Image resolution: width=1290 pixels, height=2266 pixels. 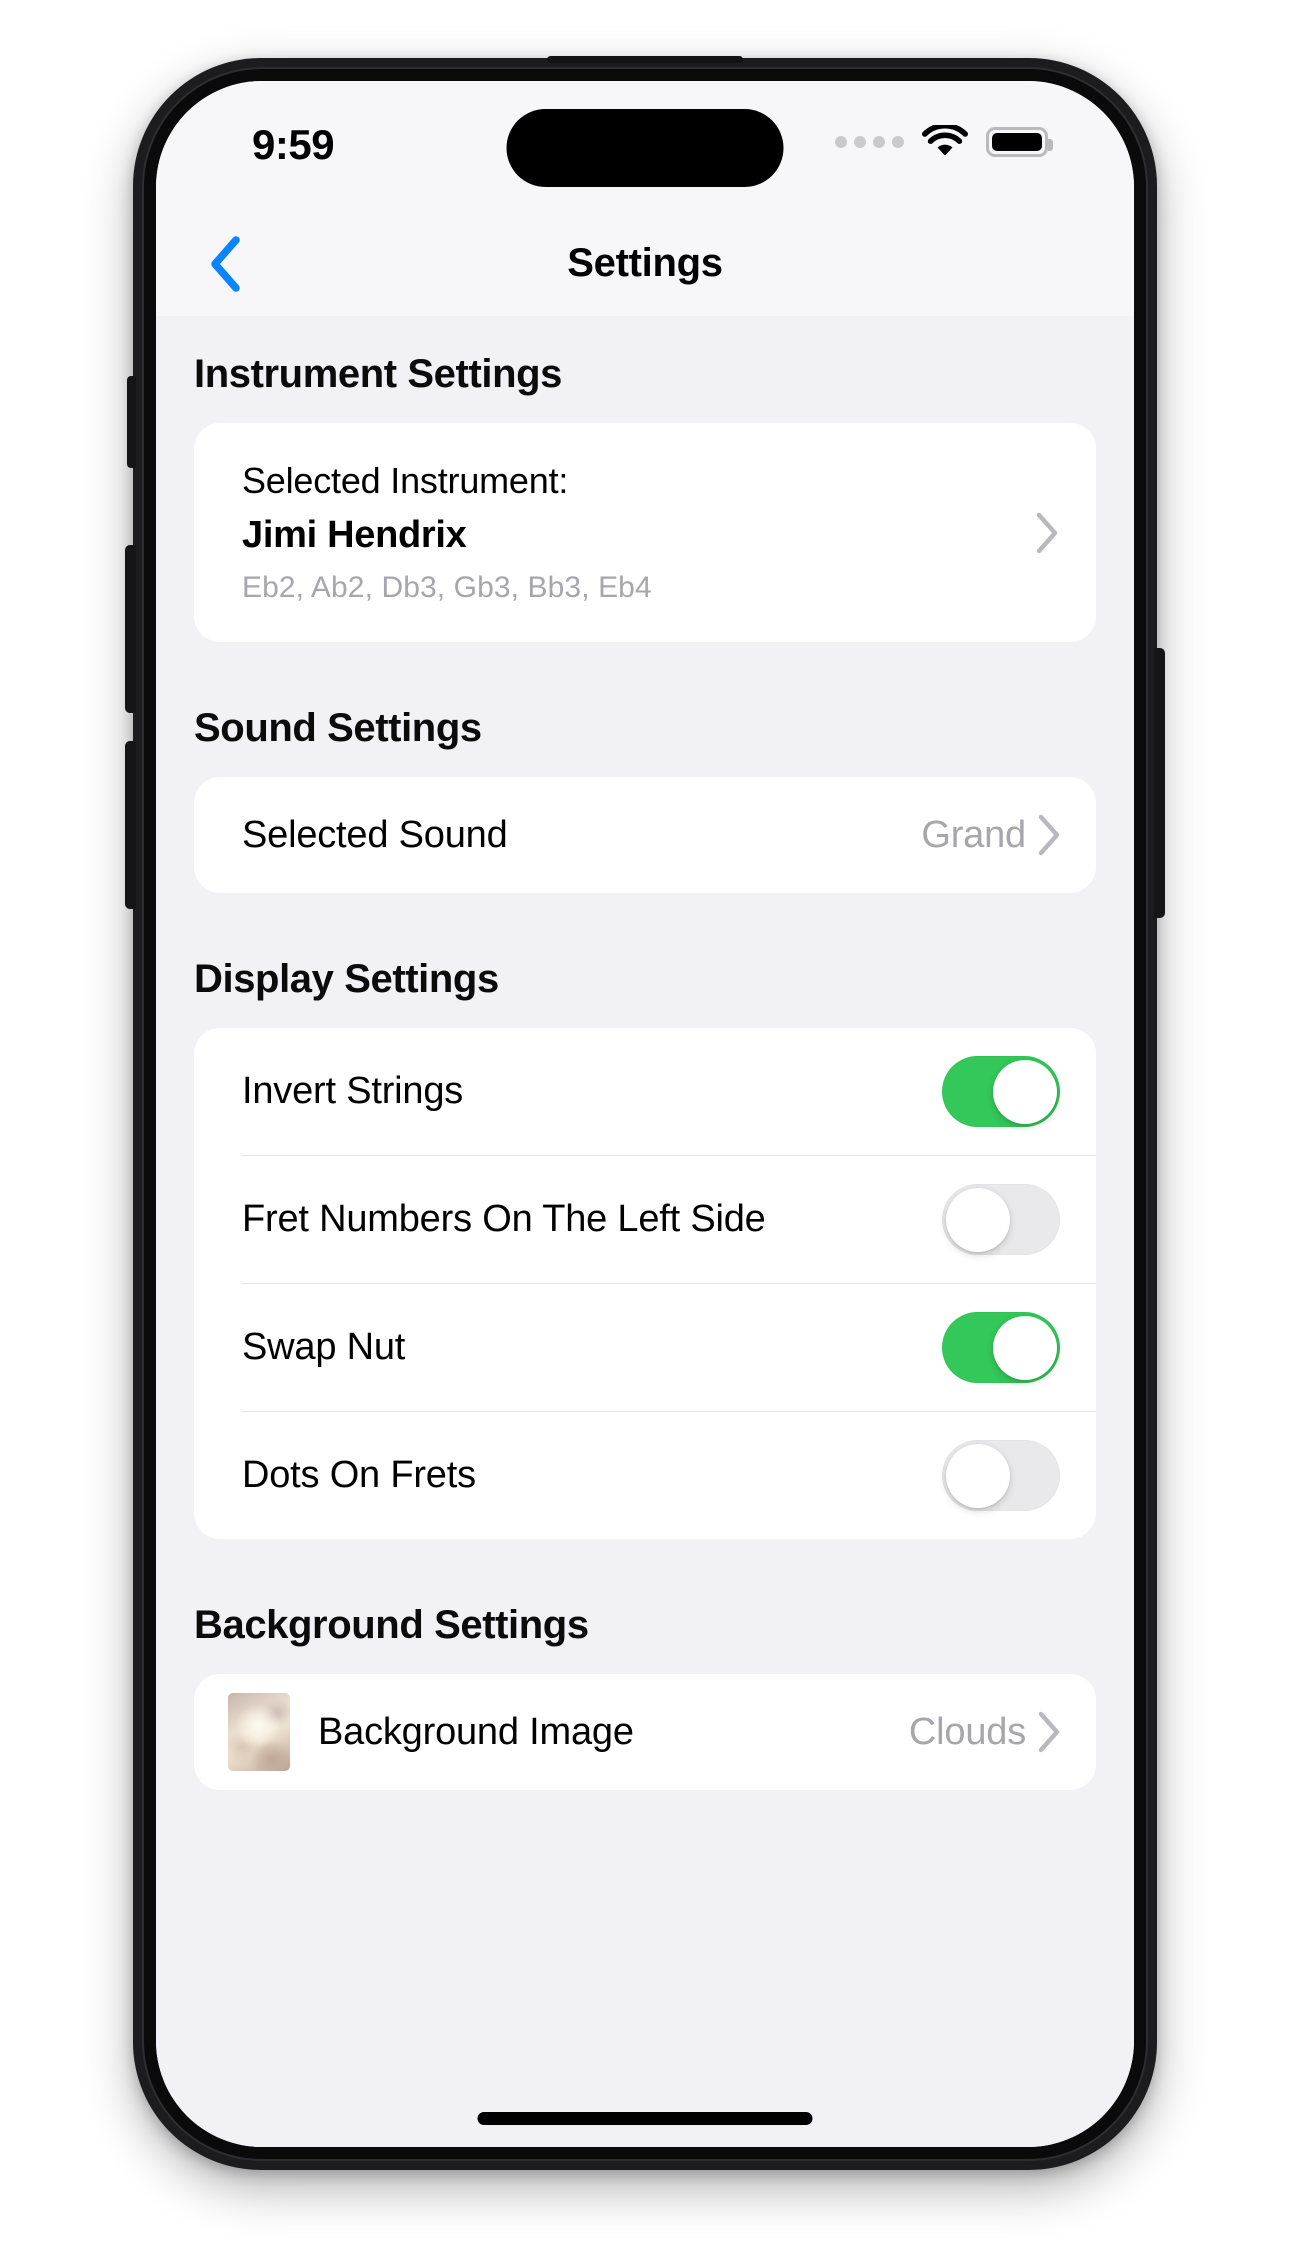 I want to click on toggle-label-dots-on-frets: Dots On Frets, so click(x=359, y=1475).